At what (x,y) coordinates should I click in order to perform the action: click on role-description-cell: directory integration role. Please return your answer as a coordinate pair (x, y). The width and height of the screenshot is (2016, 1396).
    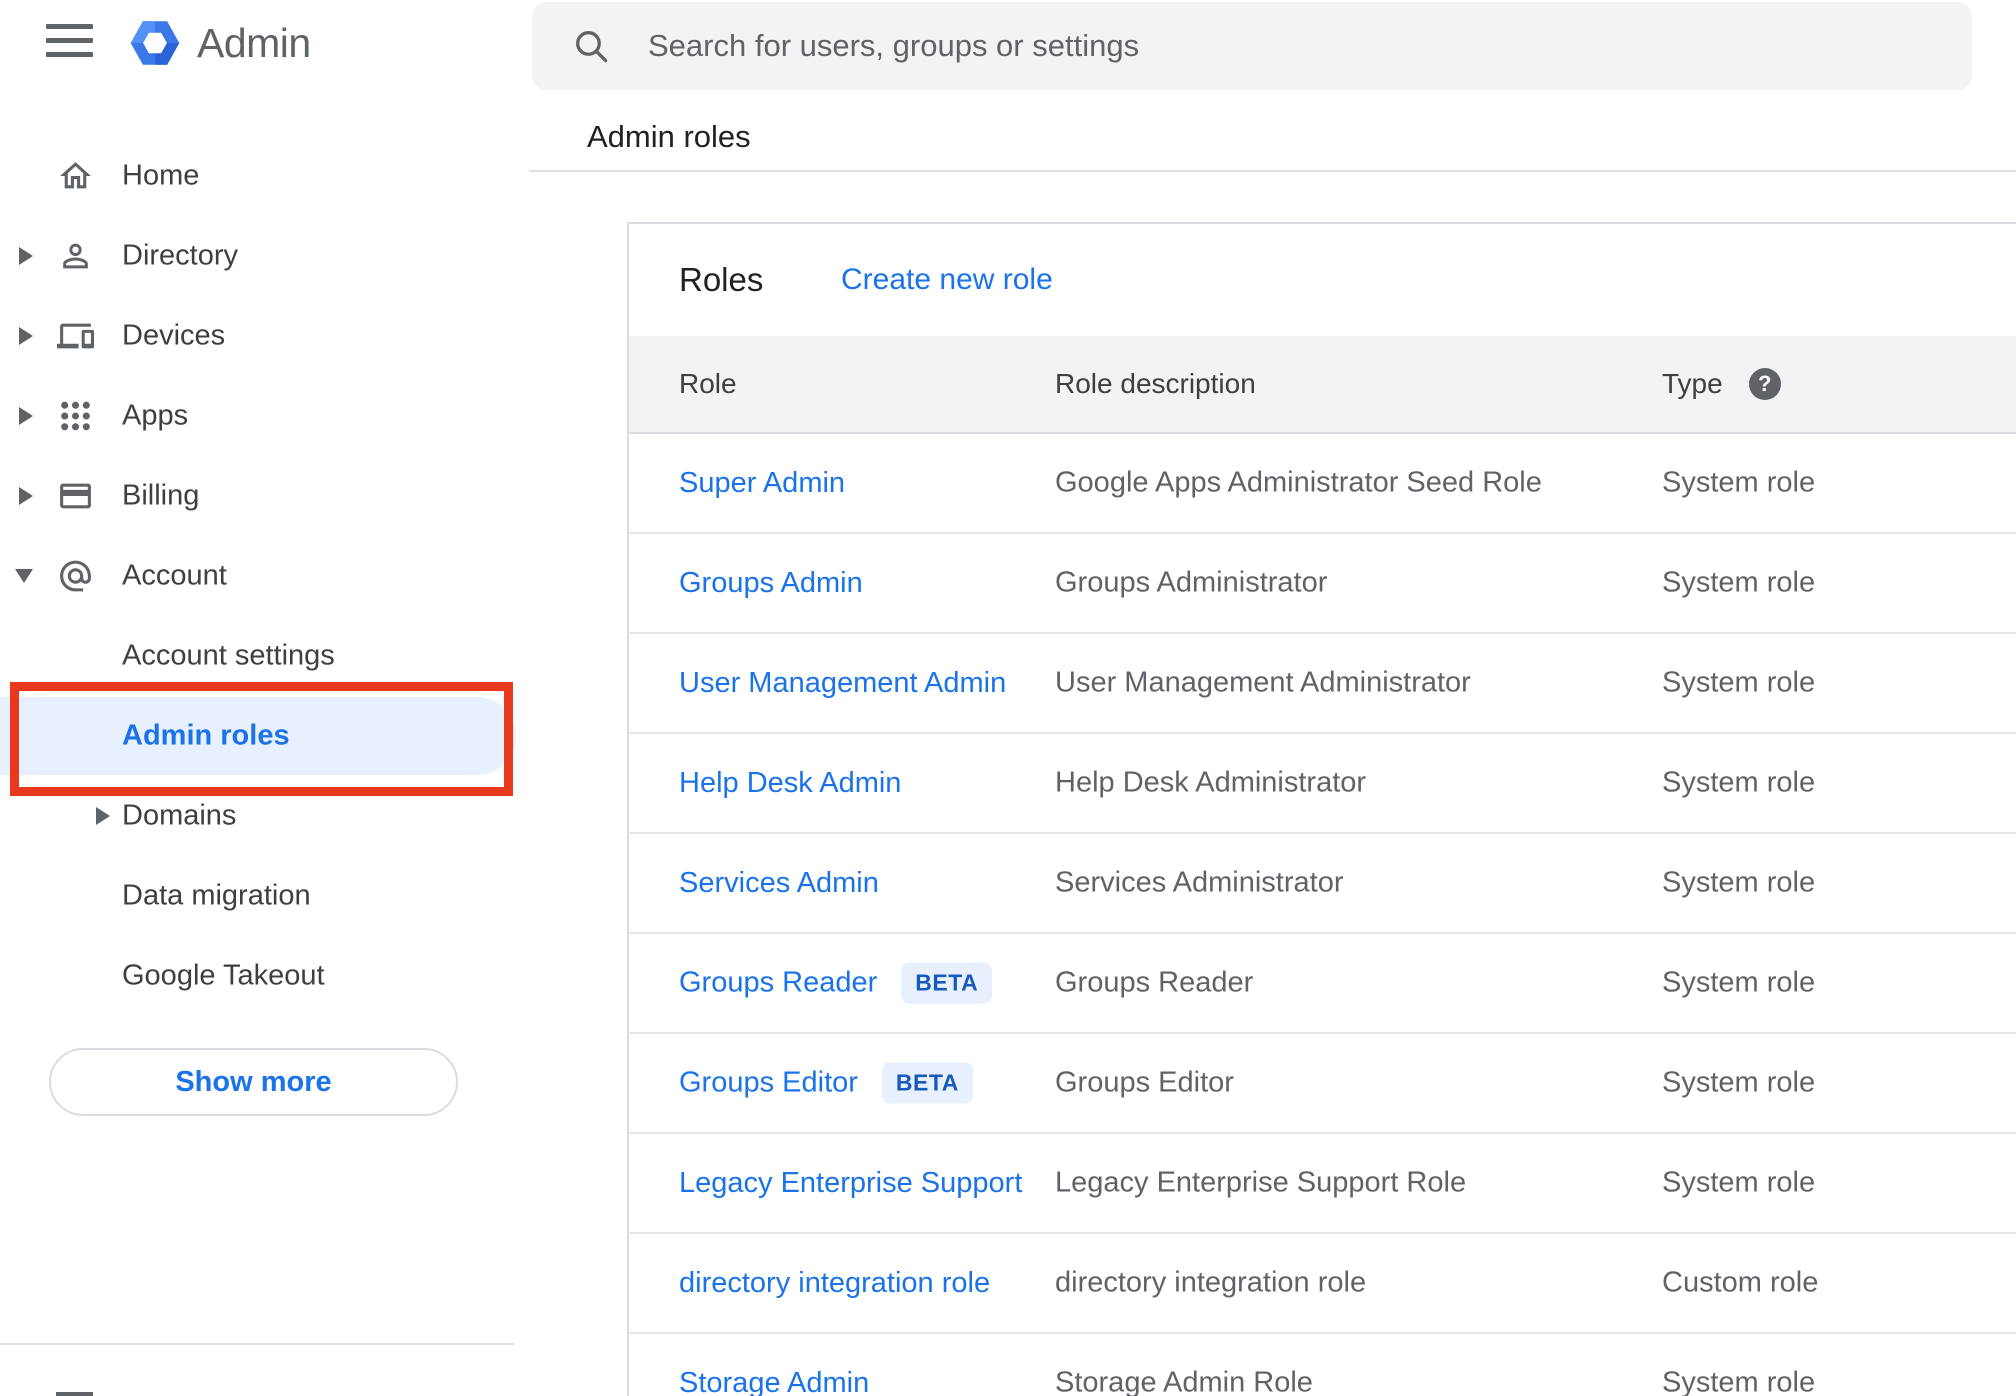
    Looking at the image, I should click on (1211, 1282).